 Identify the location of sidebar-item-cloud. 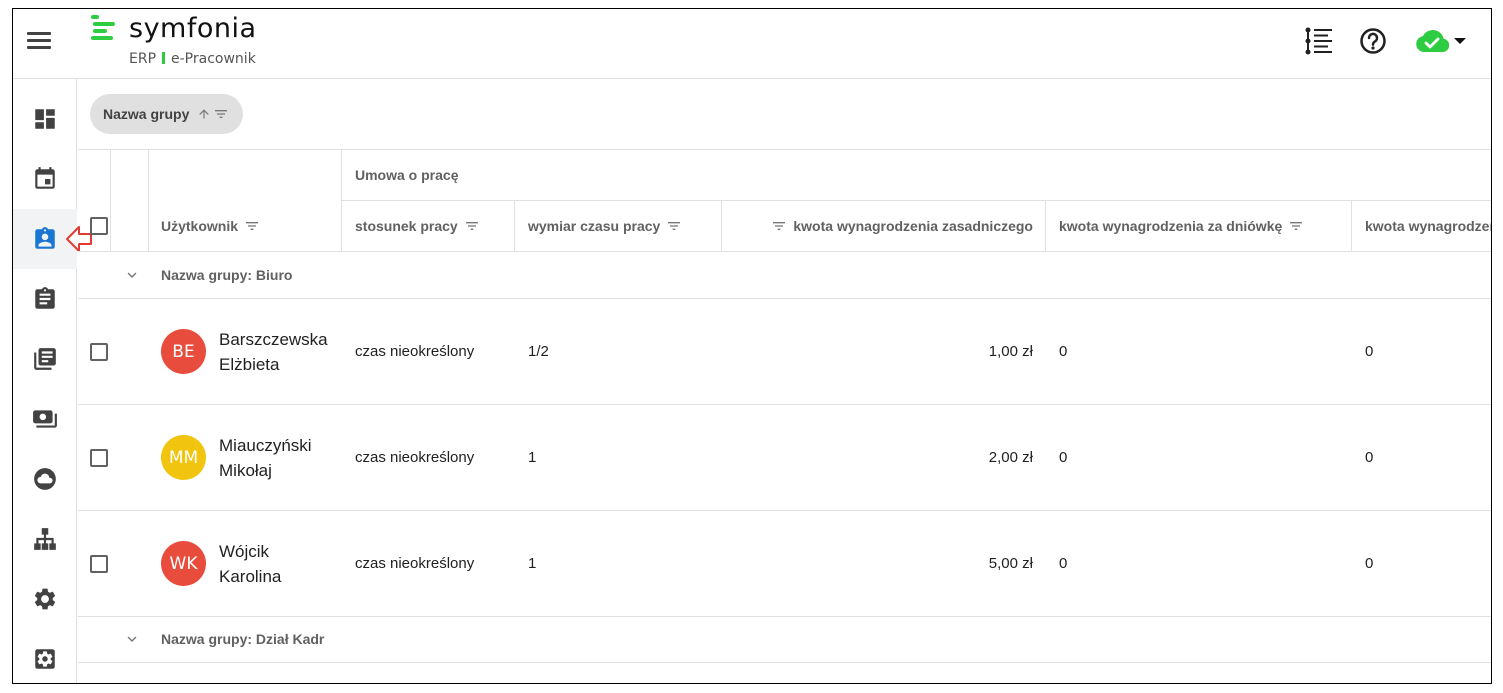
(45, 479).